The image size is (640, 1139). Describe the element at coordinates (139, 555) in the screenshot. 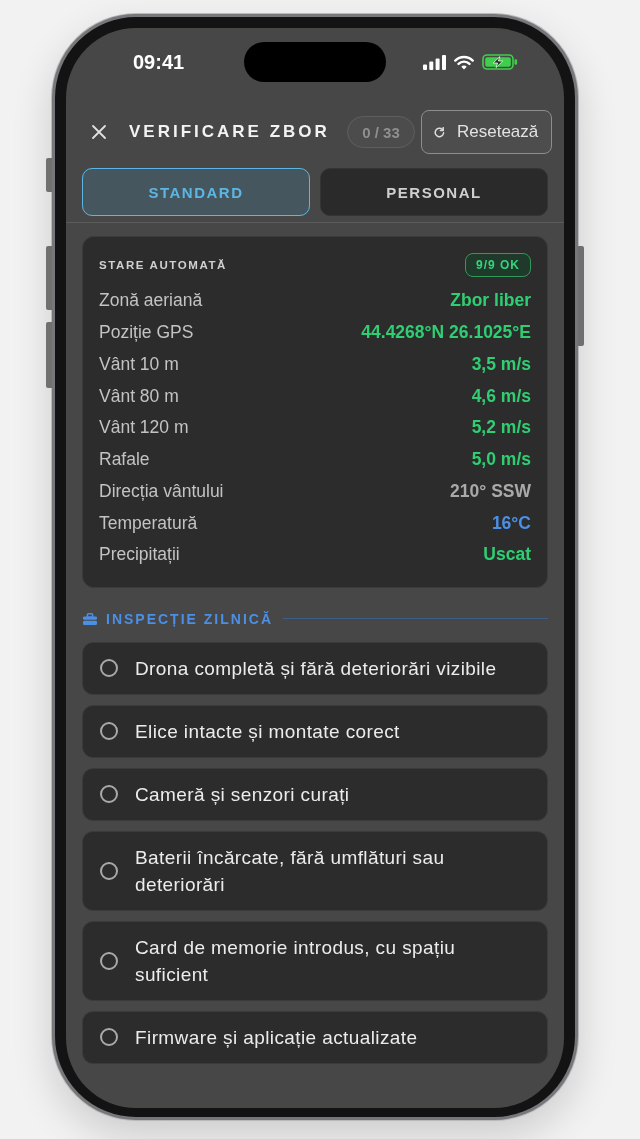

I see `status-label: Precipitații` at that location.